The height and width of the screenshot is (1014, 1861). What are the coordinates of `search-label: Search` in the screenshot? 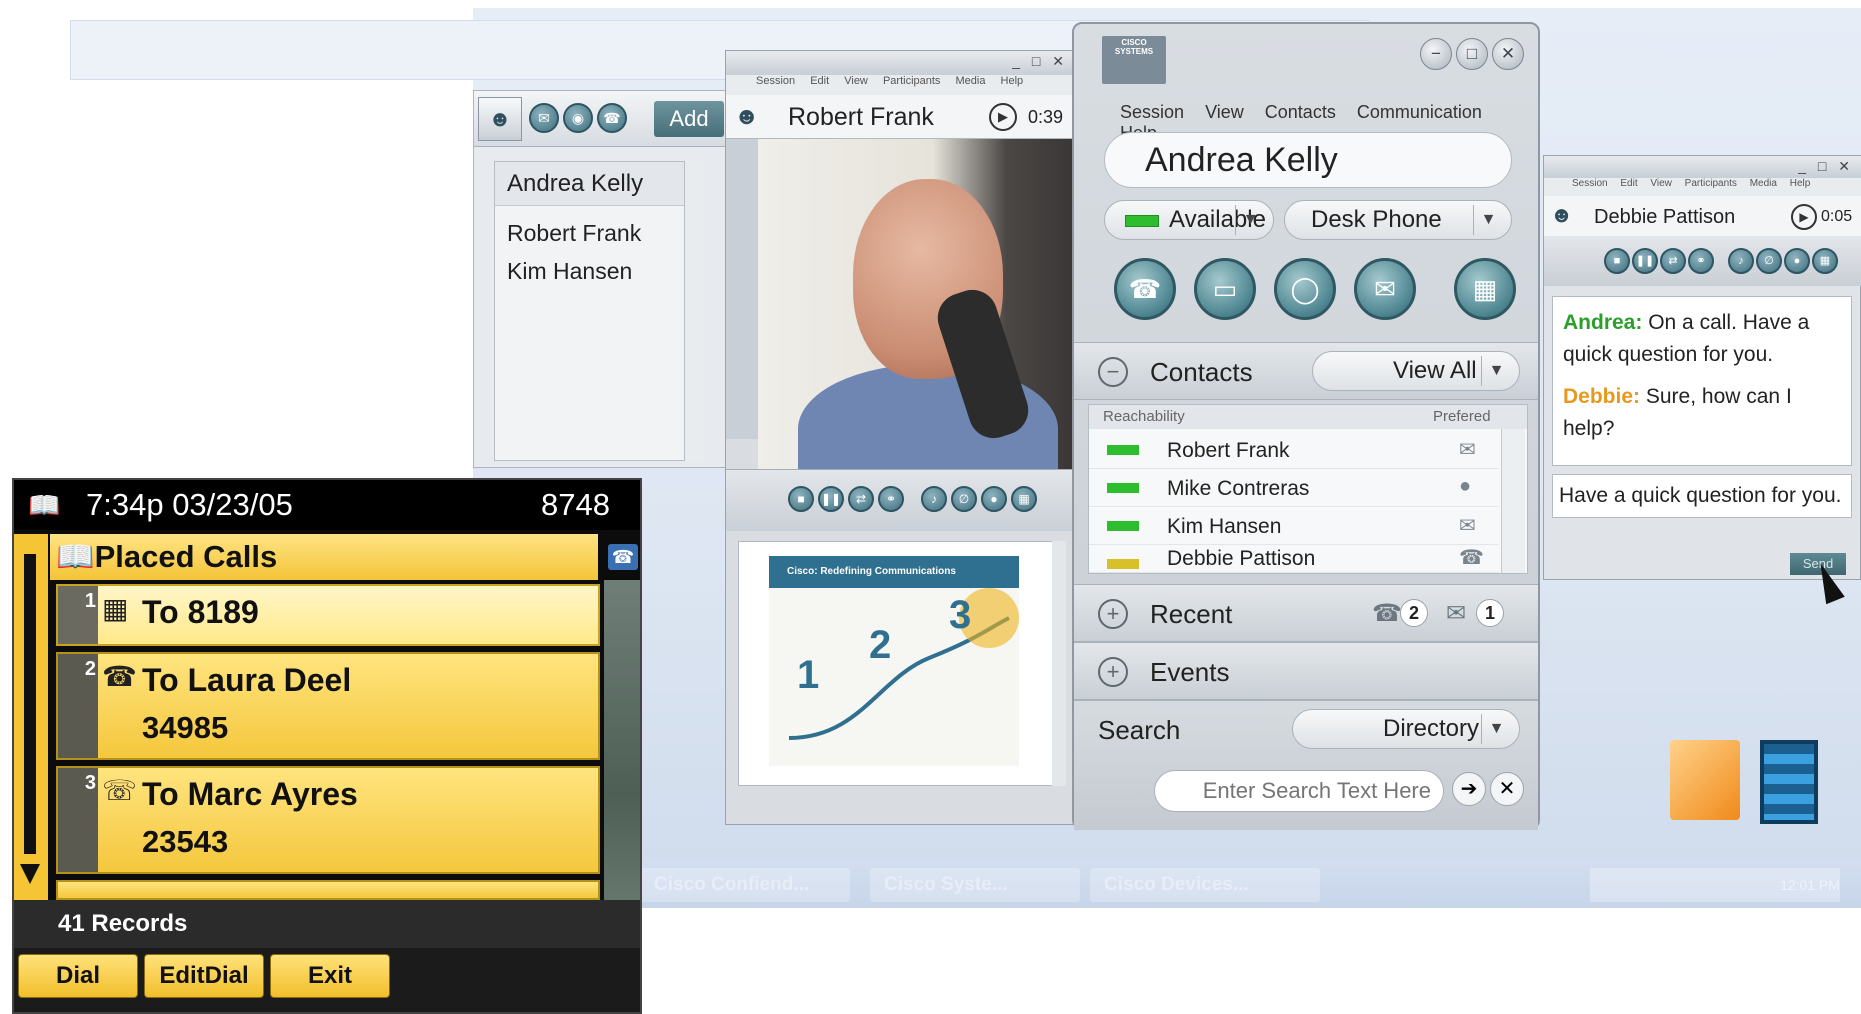 It's located at (1139, 730).